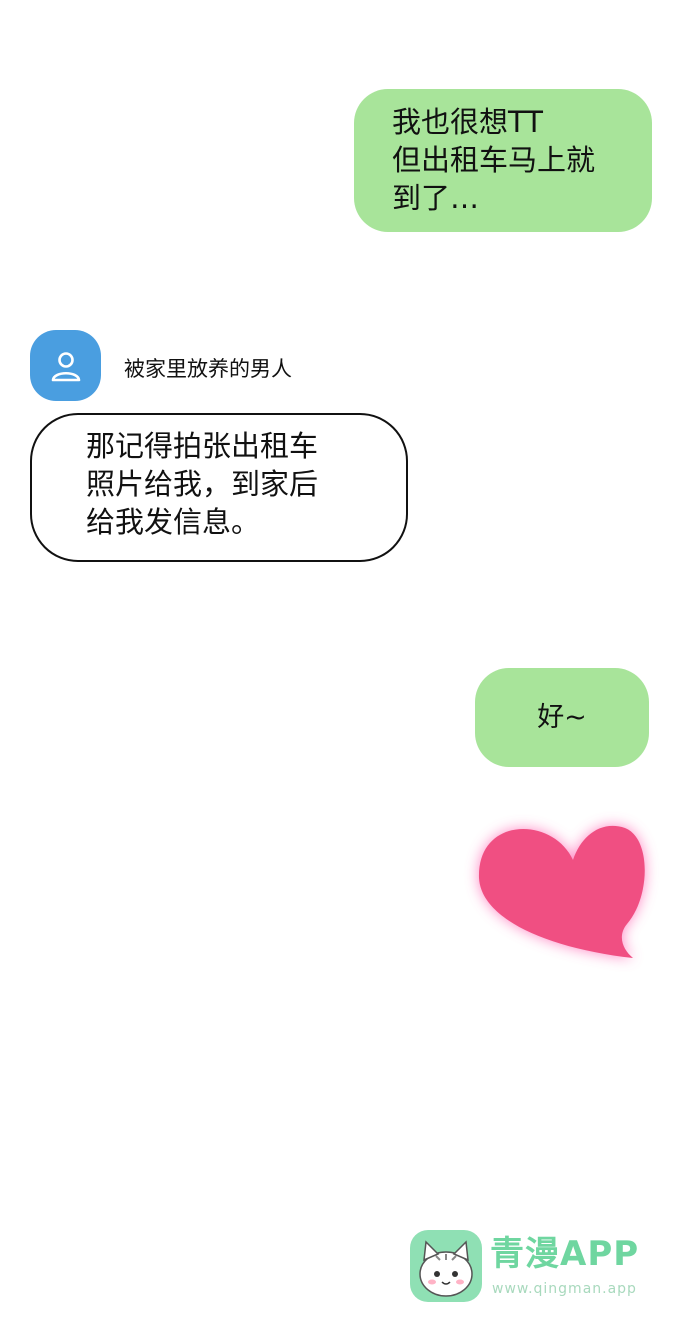  I want to click on message-text: 那记得拍张出租车 照片给我，到家后 给我发信息。, so click(202, 484).